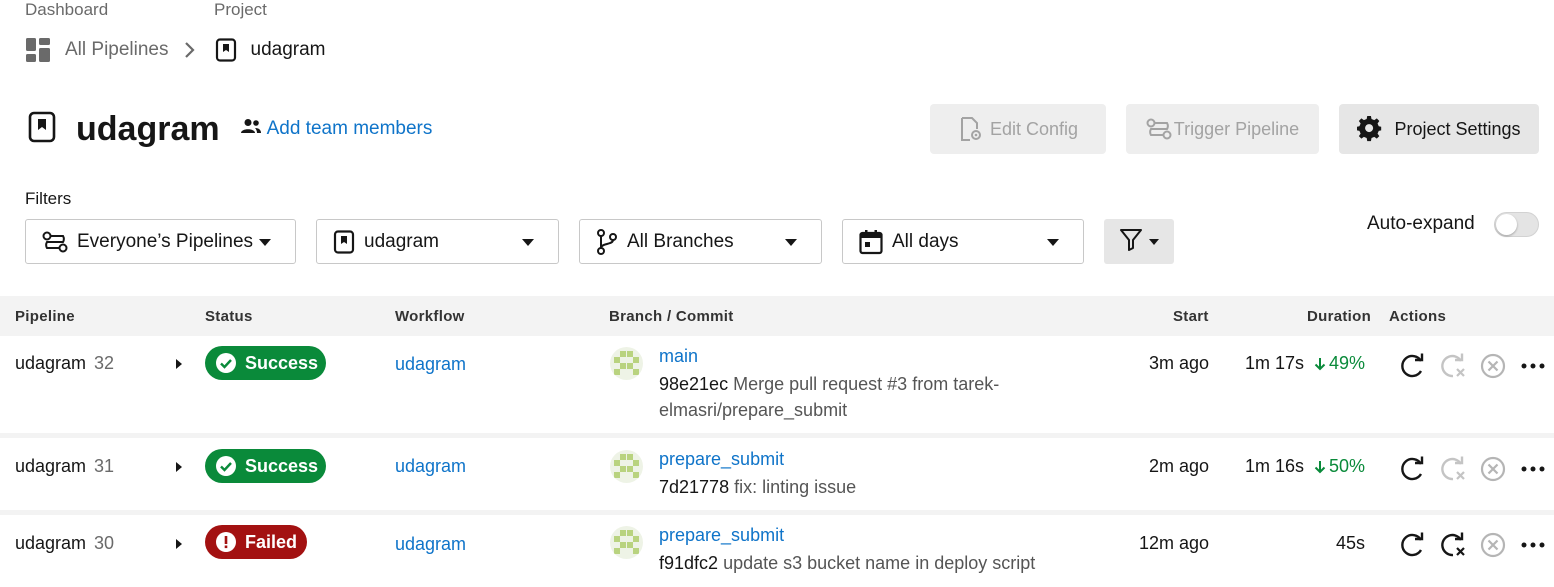  What do you see at coordinates (1178, 466) in the screenshot?
I see `start-time: 2m ago` at bounding box center [1178, 466].